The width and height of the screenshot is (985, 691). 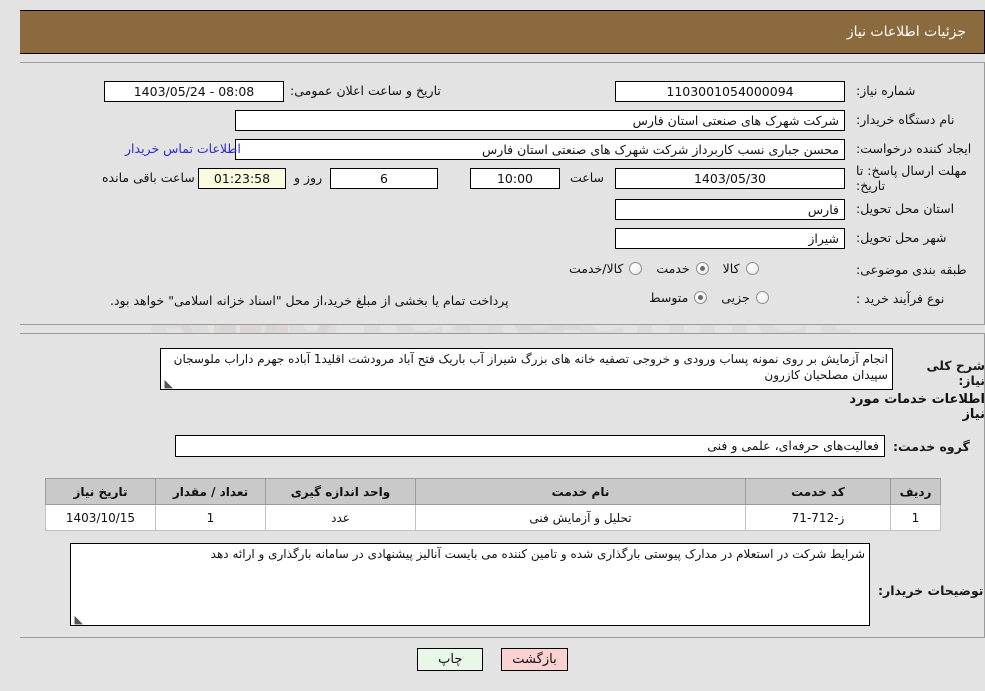 I want to click on deadline-label: مهلت ارسال پاسخ: تا تاریخ:, so click(x=911, y=178).